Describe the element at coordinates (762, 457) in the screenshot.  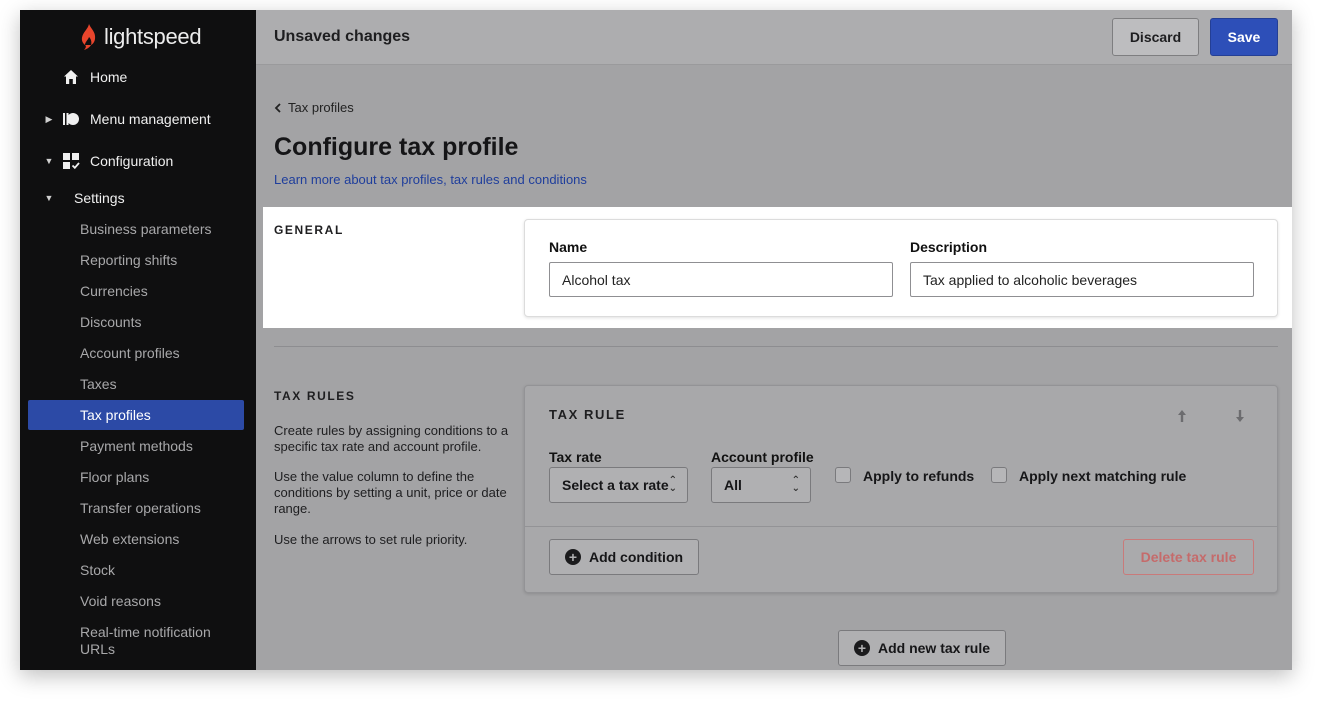
I see `account-profile-label: Account profile` at that location.